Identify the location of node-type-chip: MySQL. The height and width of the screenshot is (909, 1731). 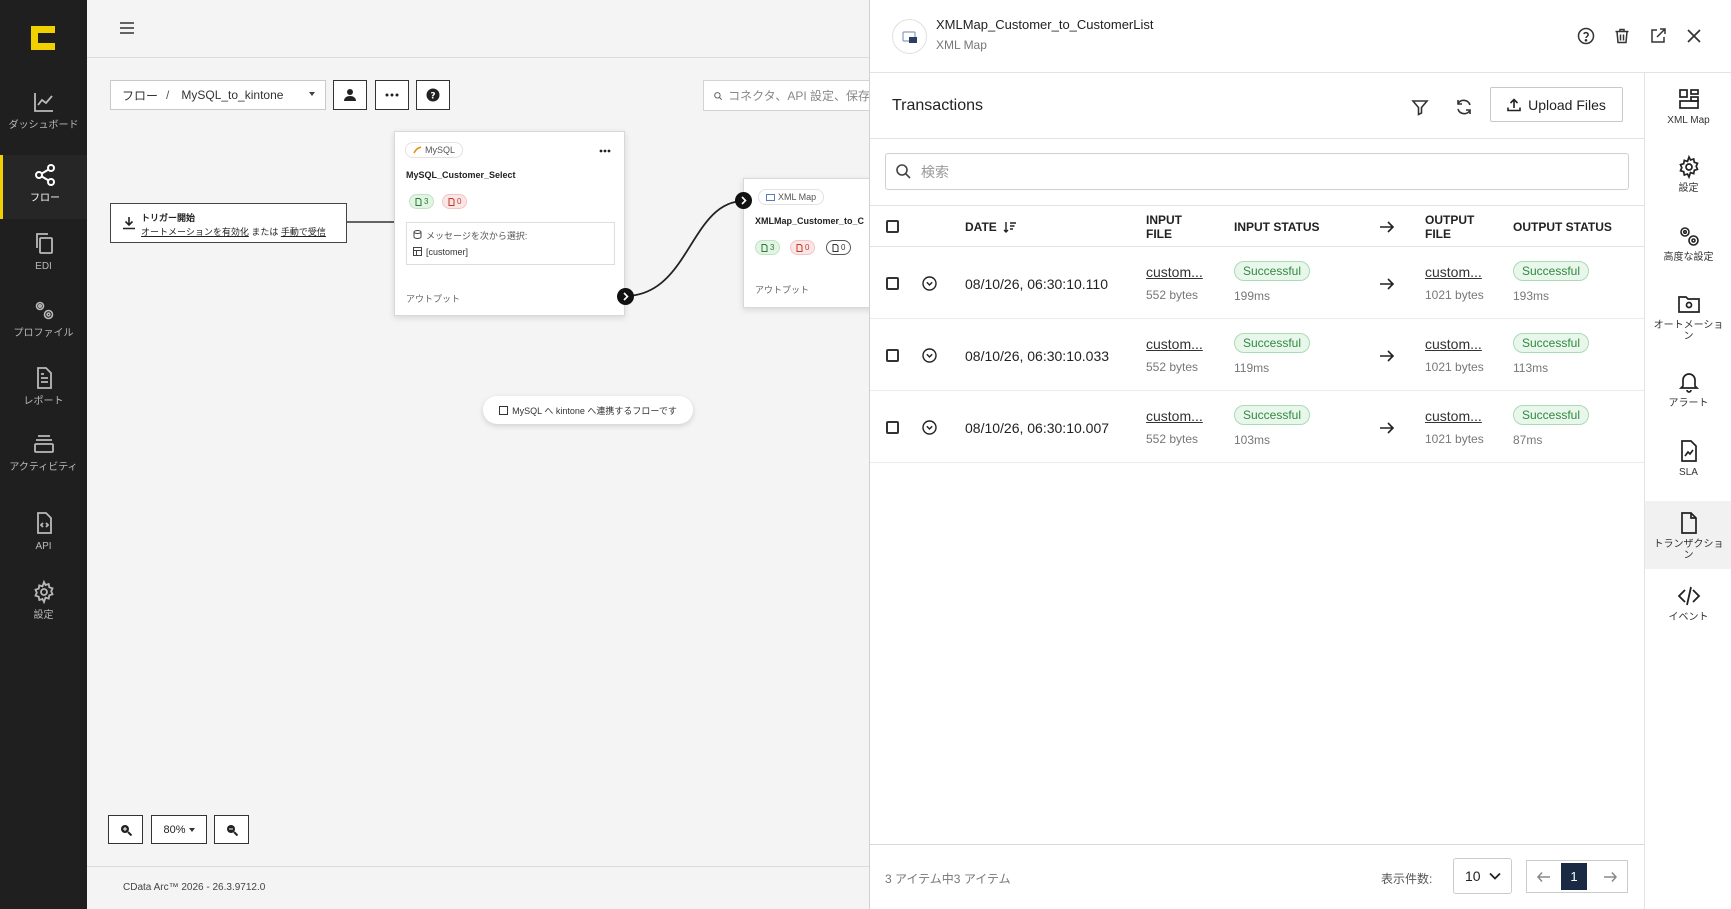
(434, 150).